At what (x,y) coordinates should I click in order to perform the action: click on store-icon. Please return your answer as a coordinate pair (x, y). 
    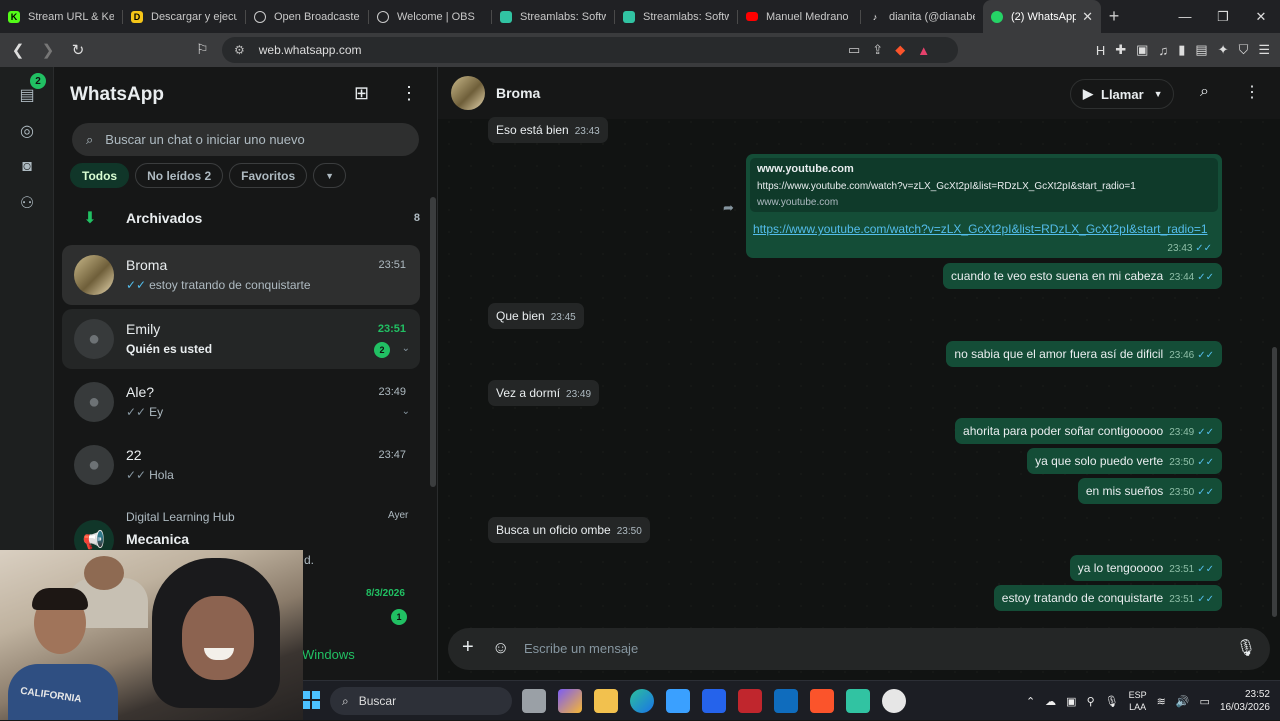
    Looking at the image, I should click on (678, 701).